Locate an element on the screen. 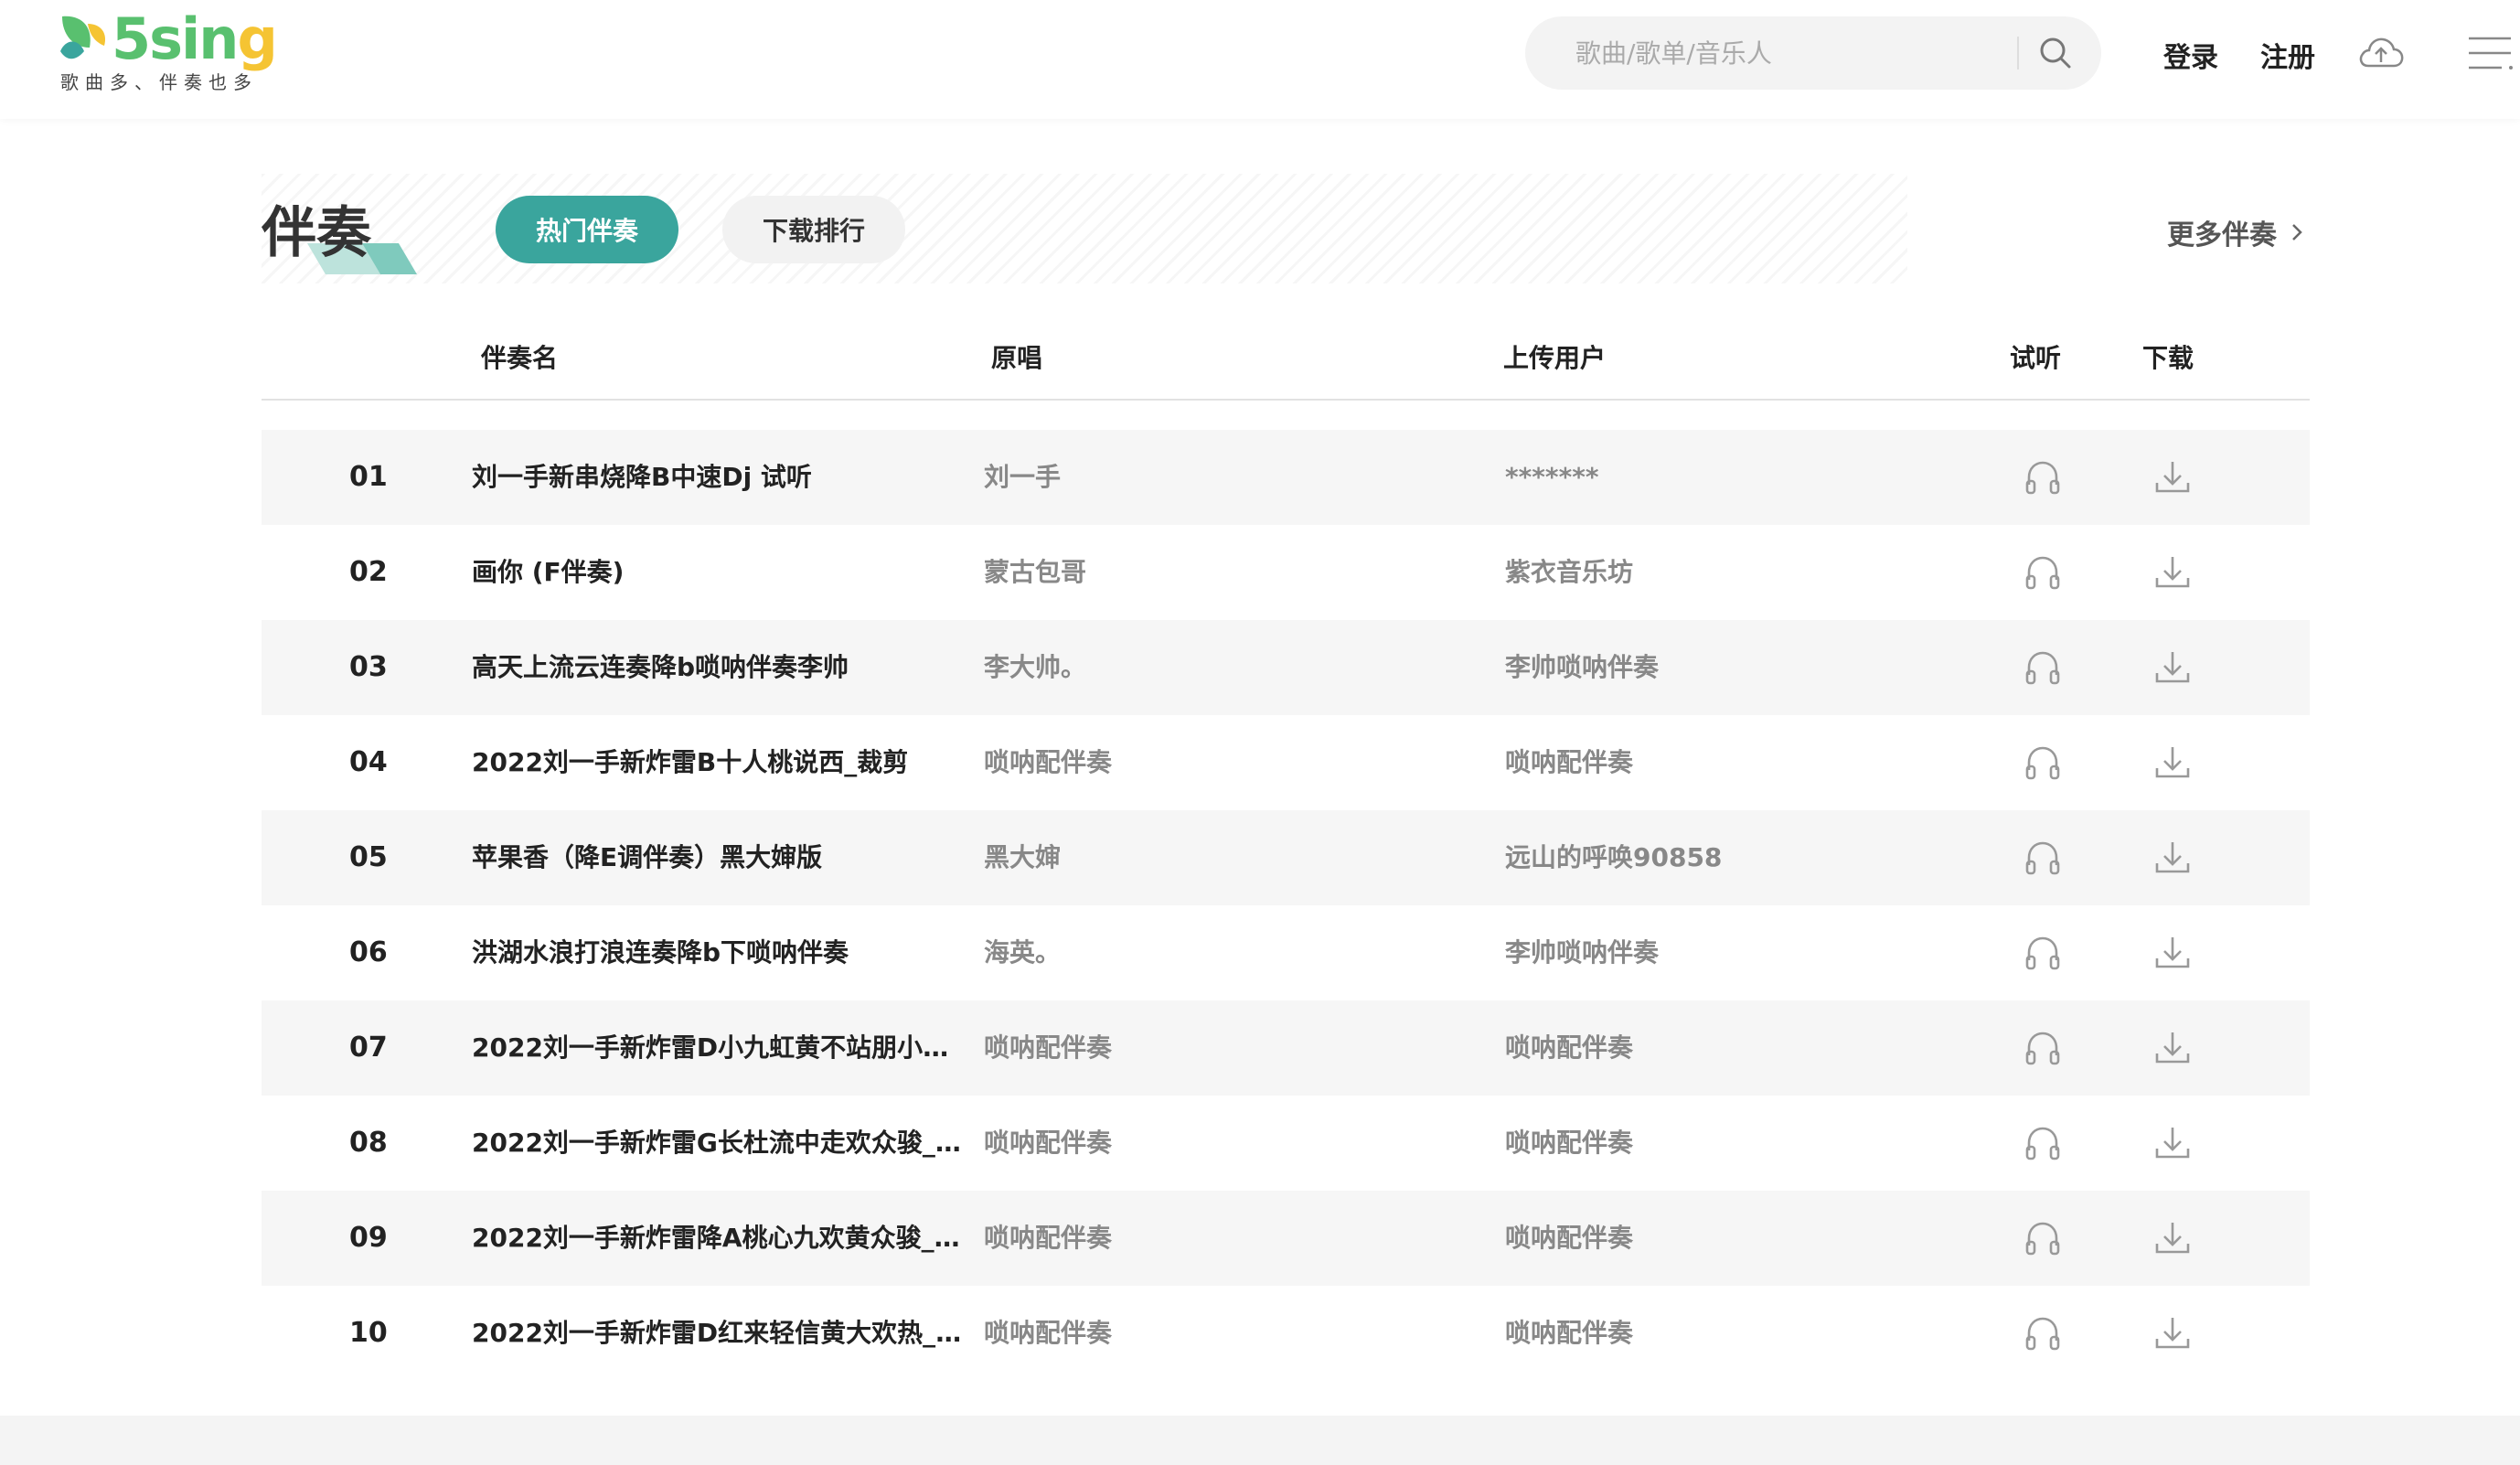  original-singer-link: 李大帅。 is located at coordinates (1221, 667).